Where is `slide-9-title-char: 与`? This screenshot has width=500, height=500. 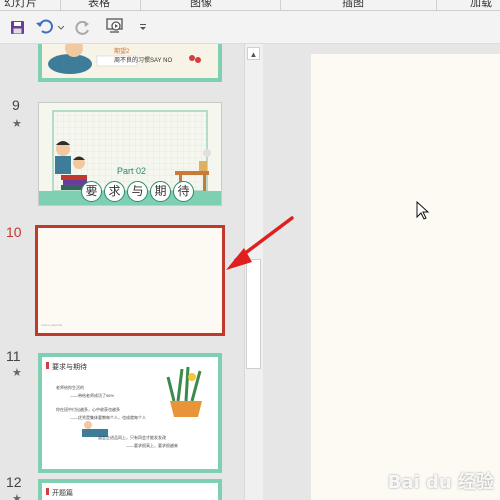
slide-9-title-char: 与 is located at coordinates (137, 191).